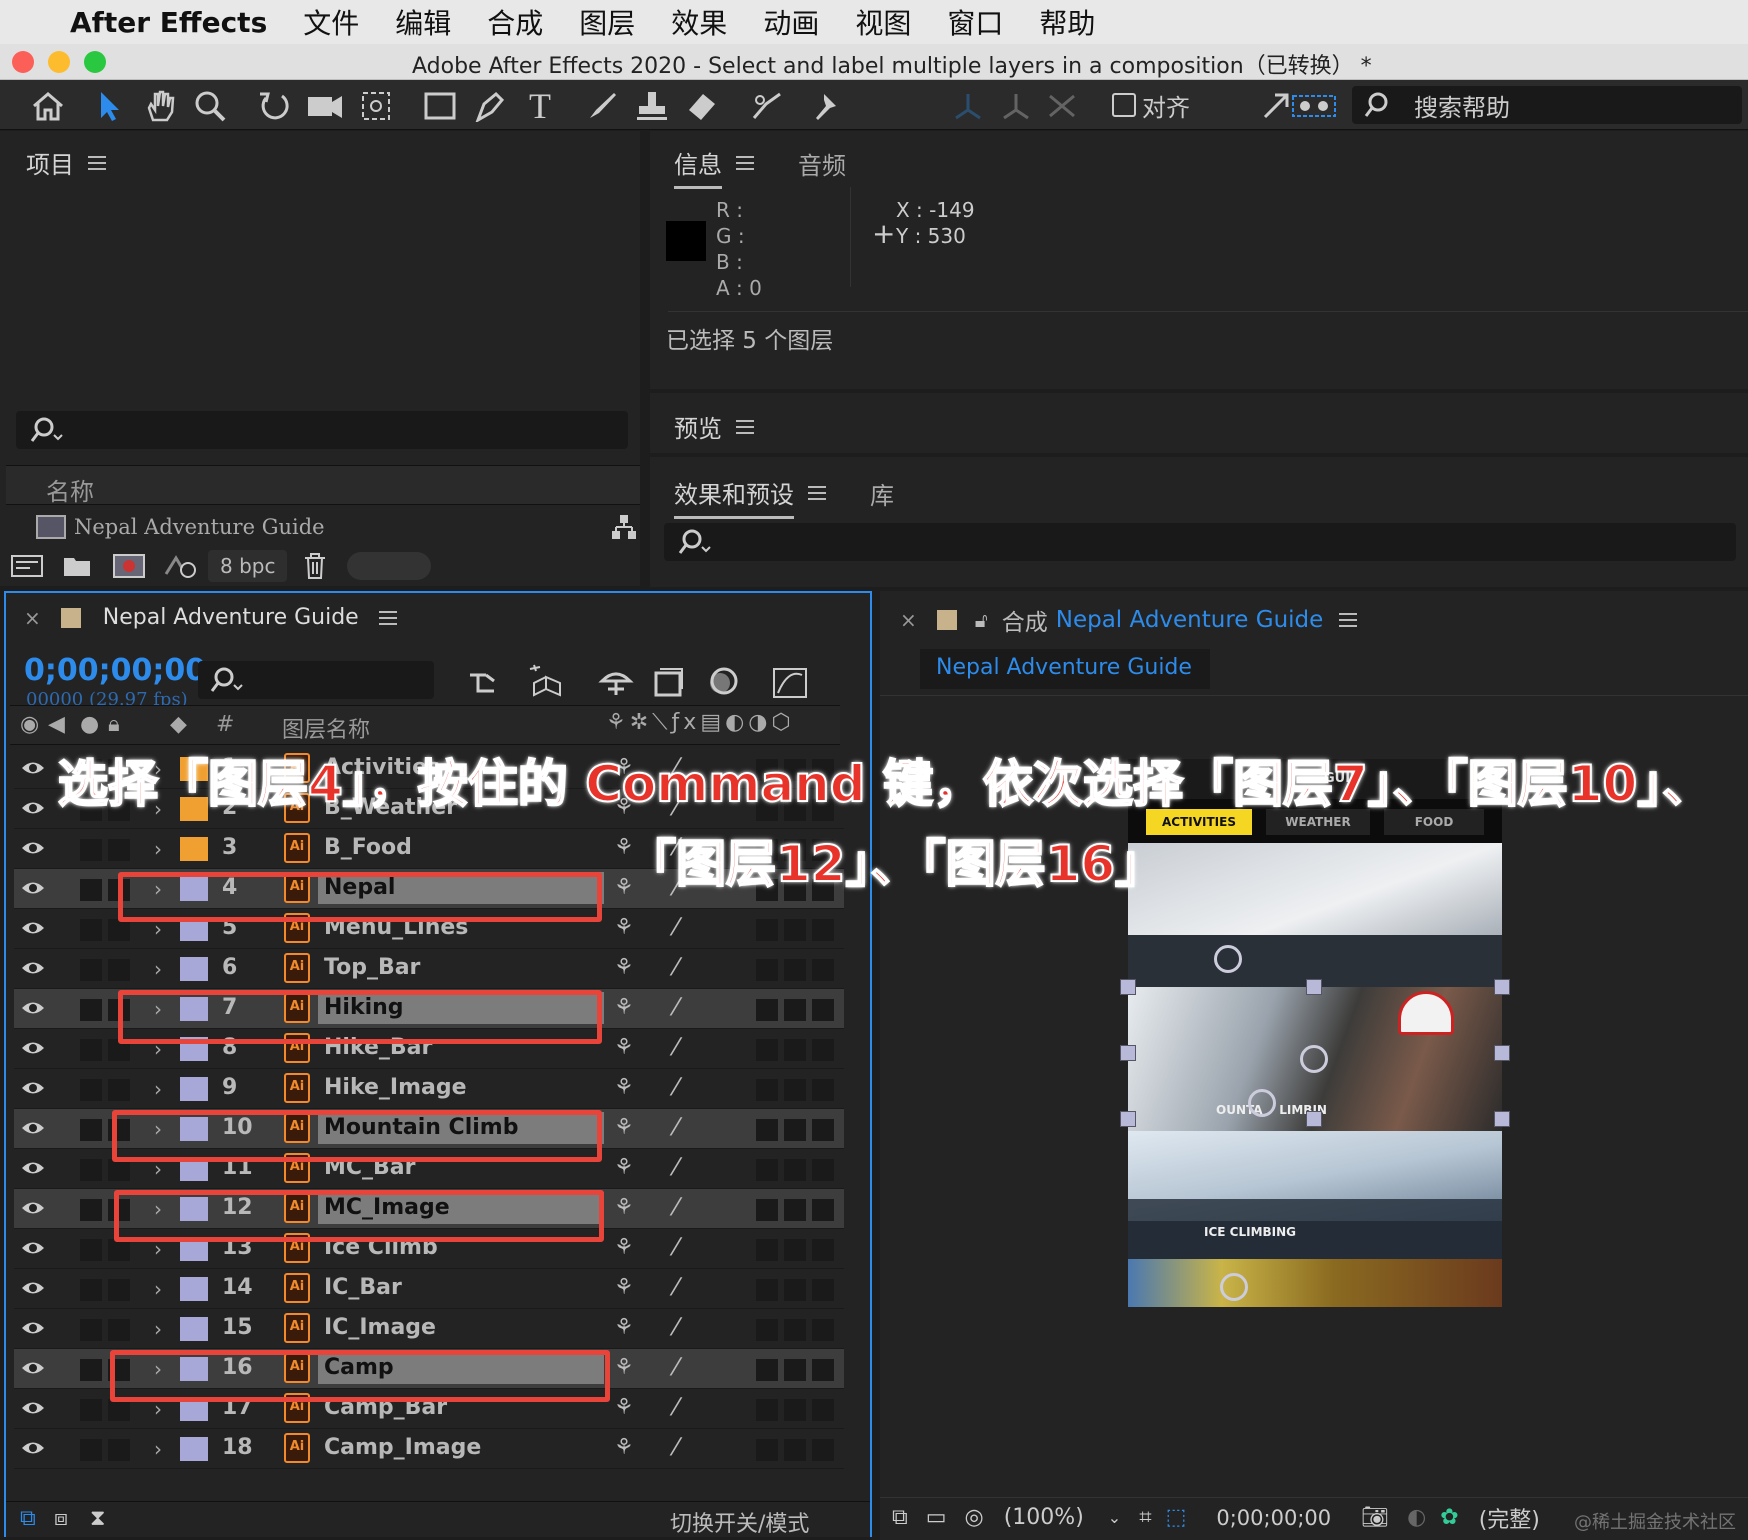 The image size is (1748, 1540). I want to click on menu-item-window: 窗口, so click(975, 22).